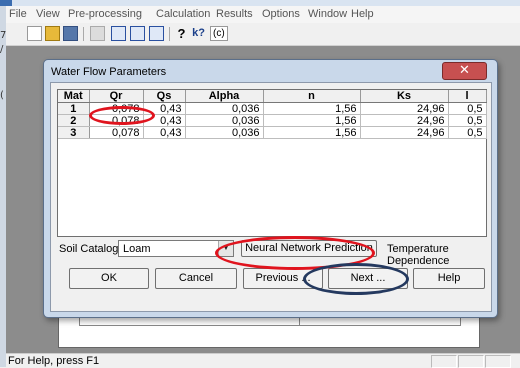 Image resolution: width=520 pixels, height=368 pixels. Describe the element at coordinates (34, 33) in the screenshot. I see `new-file-icon` at that location.